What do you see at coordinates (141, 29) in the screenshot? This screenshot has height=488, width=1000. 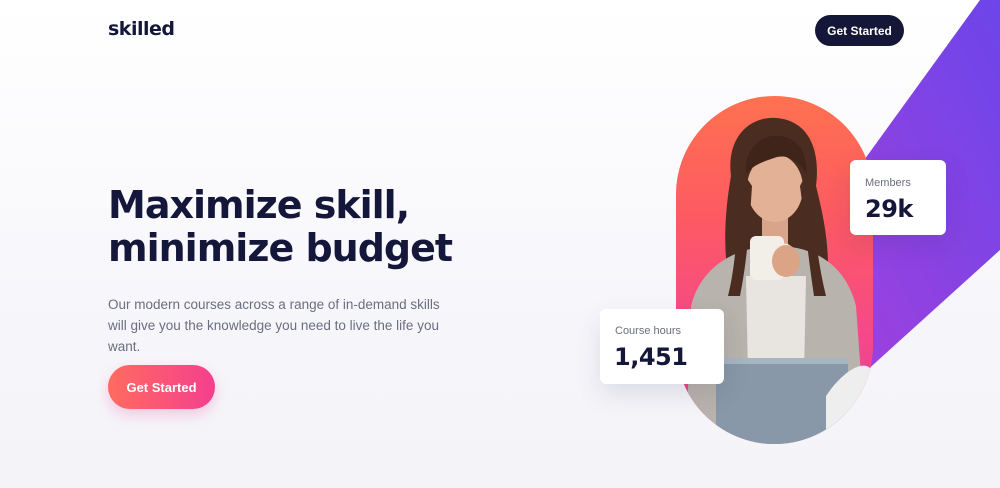 I see `brand-logo: skilled` at bounding box center [141, 29].